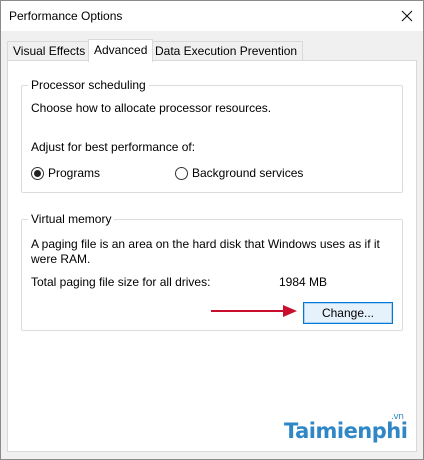 This screenshot has width=424, height=460. I want to click on tab-data-execution-prevention: Data Execution Prevention, so click(226, 51).